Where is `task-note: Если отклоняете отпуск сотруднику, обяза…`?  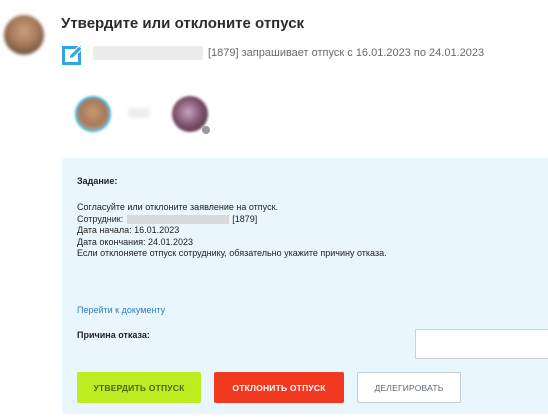
task-note: Если отклоняете отпуск сотруднику, обяза… is located at coordinates (232, 253).